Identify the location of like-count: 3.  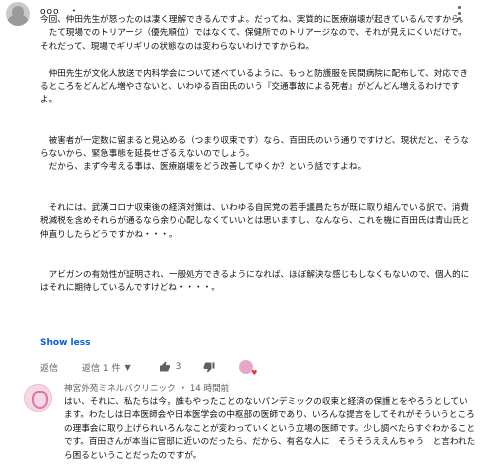
(178, 367).